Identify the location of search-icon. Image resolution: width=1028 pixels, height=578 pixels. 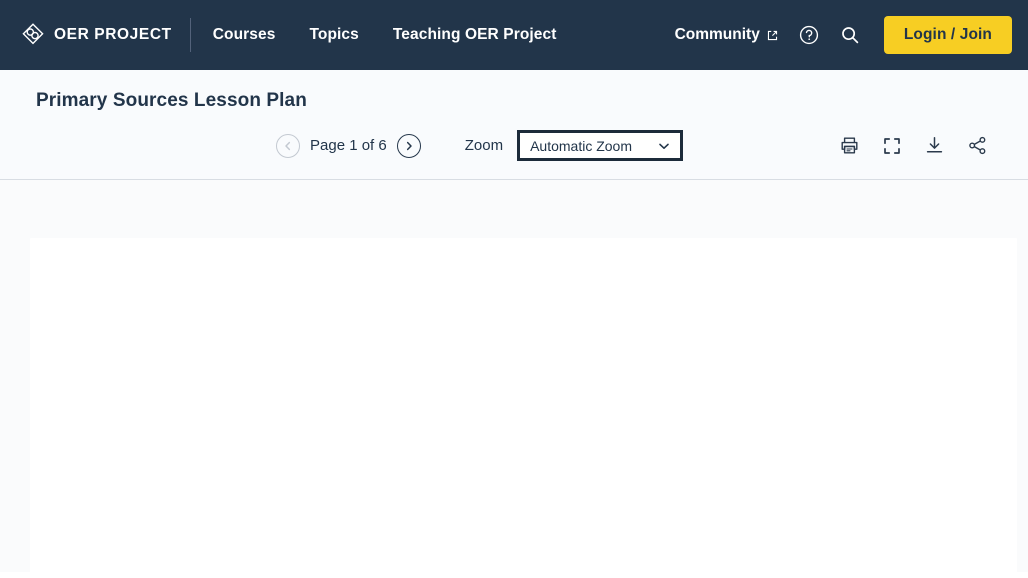
(850, 35).